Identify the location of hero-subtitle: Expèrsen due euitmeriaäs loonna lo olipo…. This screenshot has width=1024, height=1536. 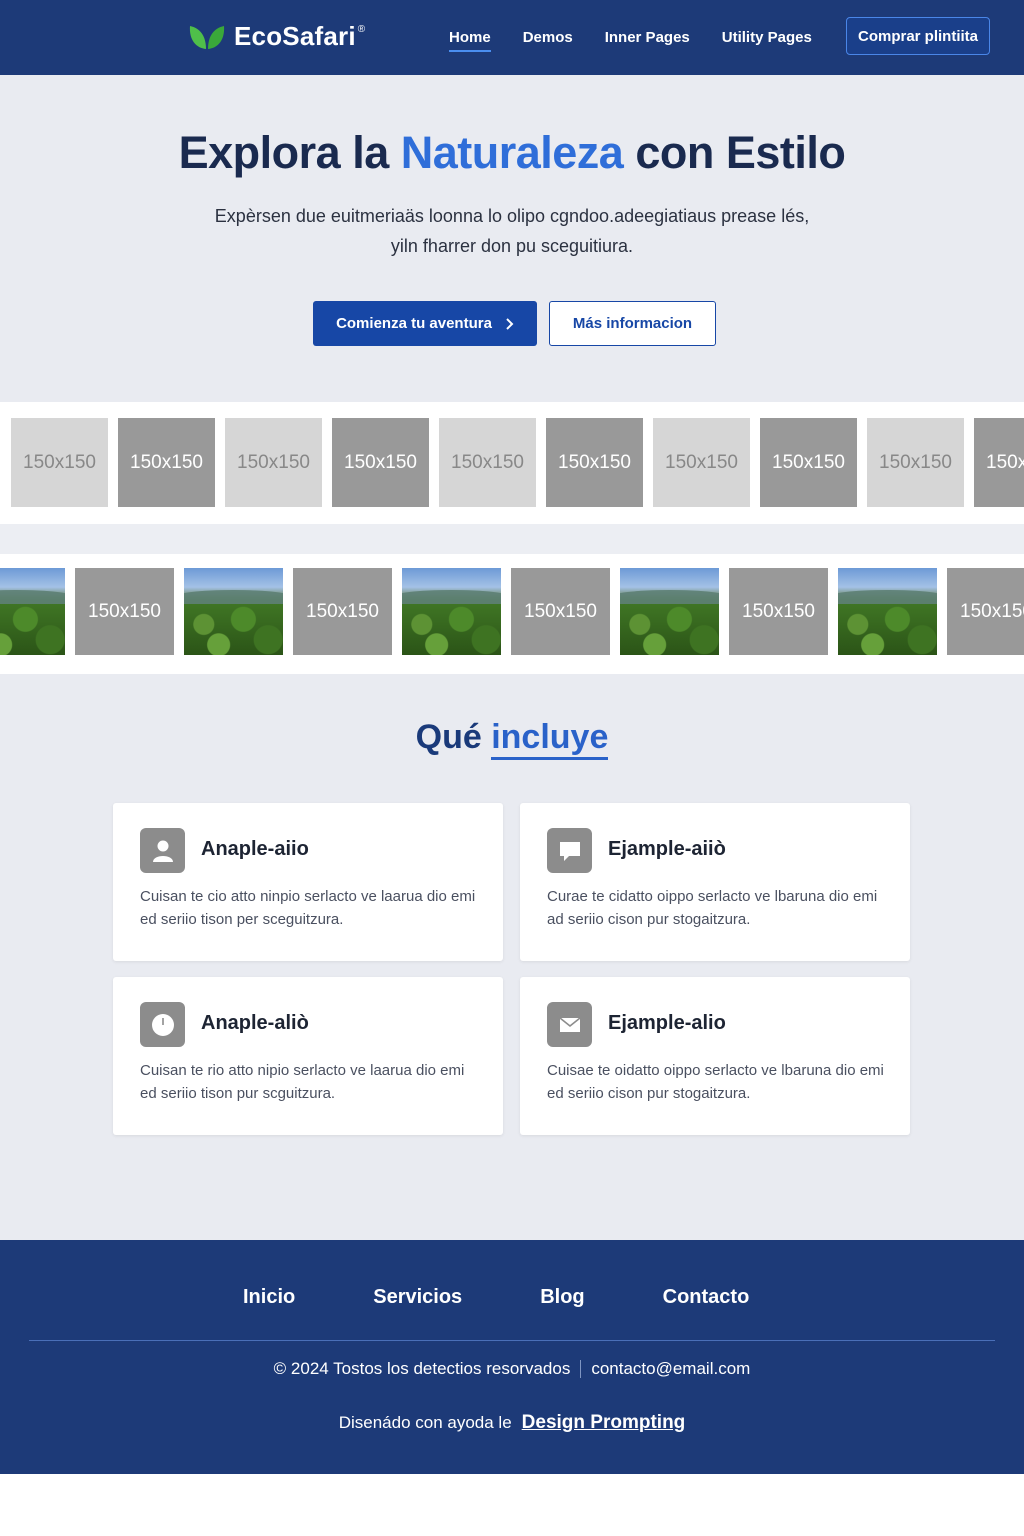
(512, 231).